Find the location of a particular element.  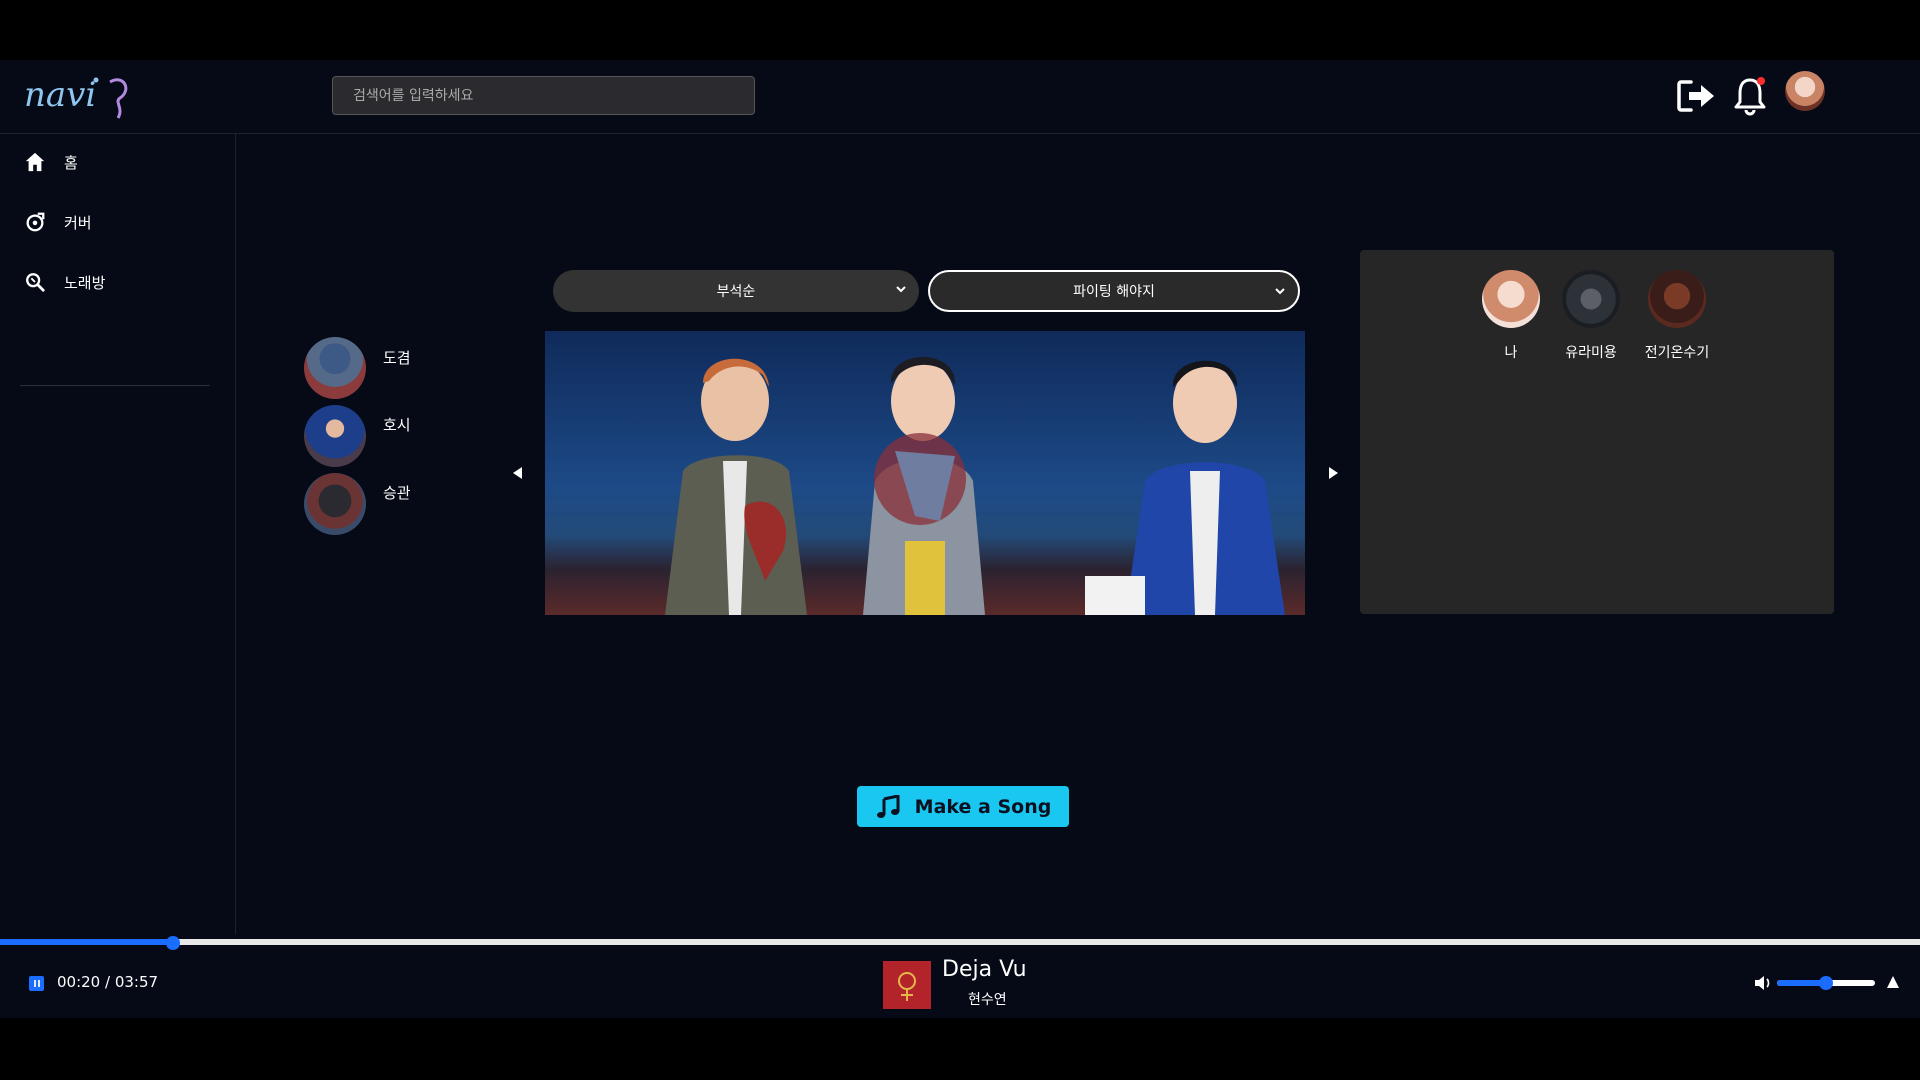

participant-name-2: 유라미용 is located at coordinates (1591, 353).